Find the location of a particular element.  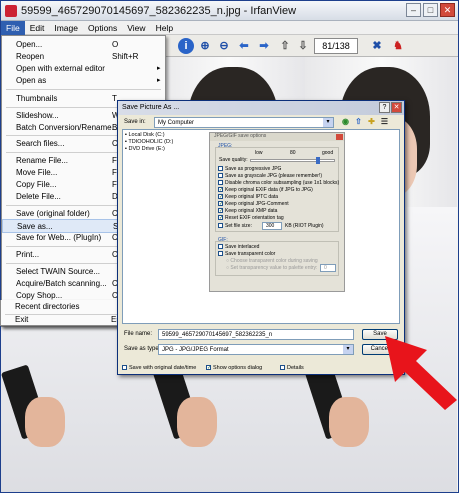

checkbox-xmp: ✓ Keep original XMP data is located at coordinates (247, 211).